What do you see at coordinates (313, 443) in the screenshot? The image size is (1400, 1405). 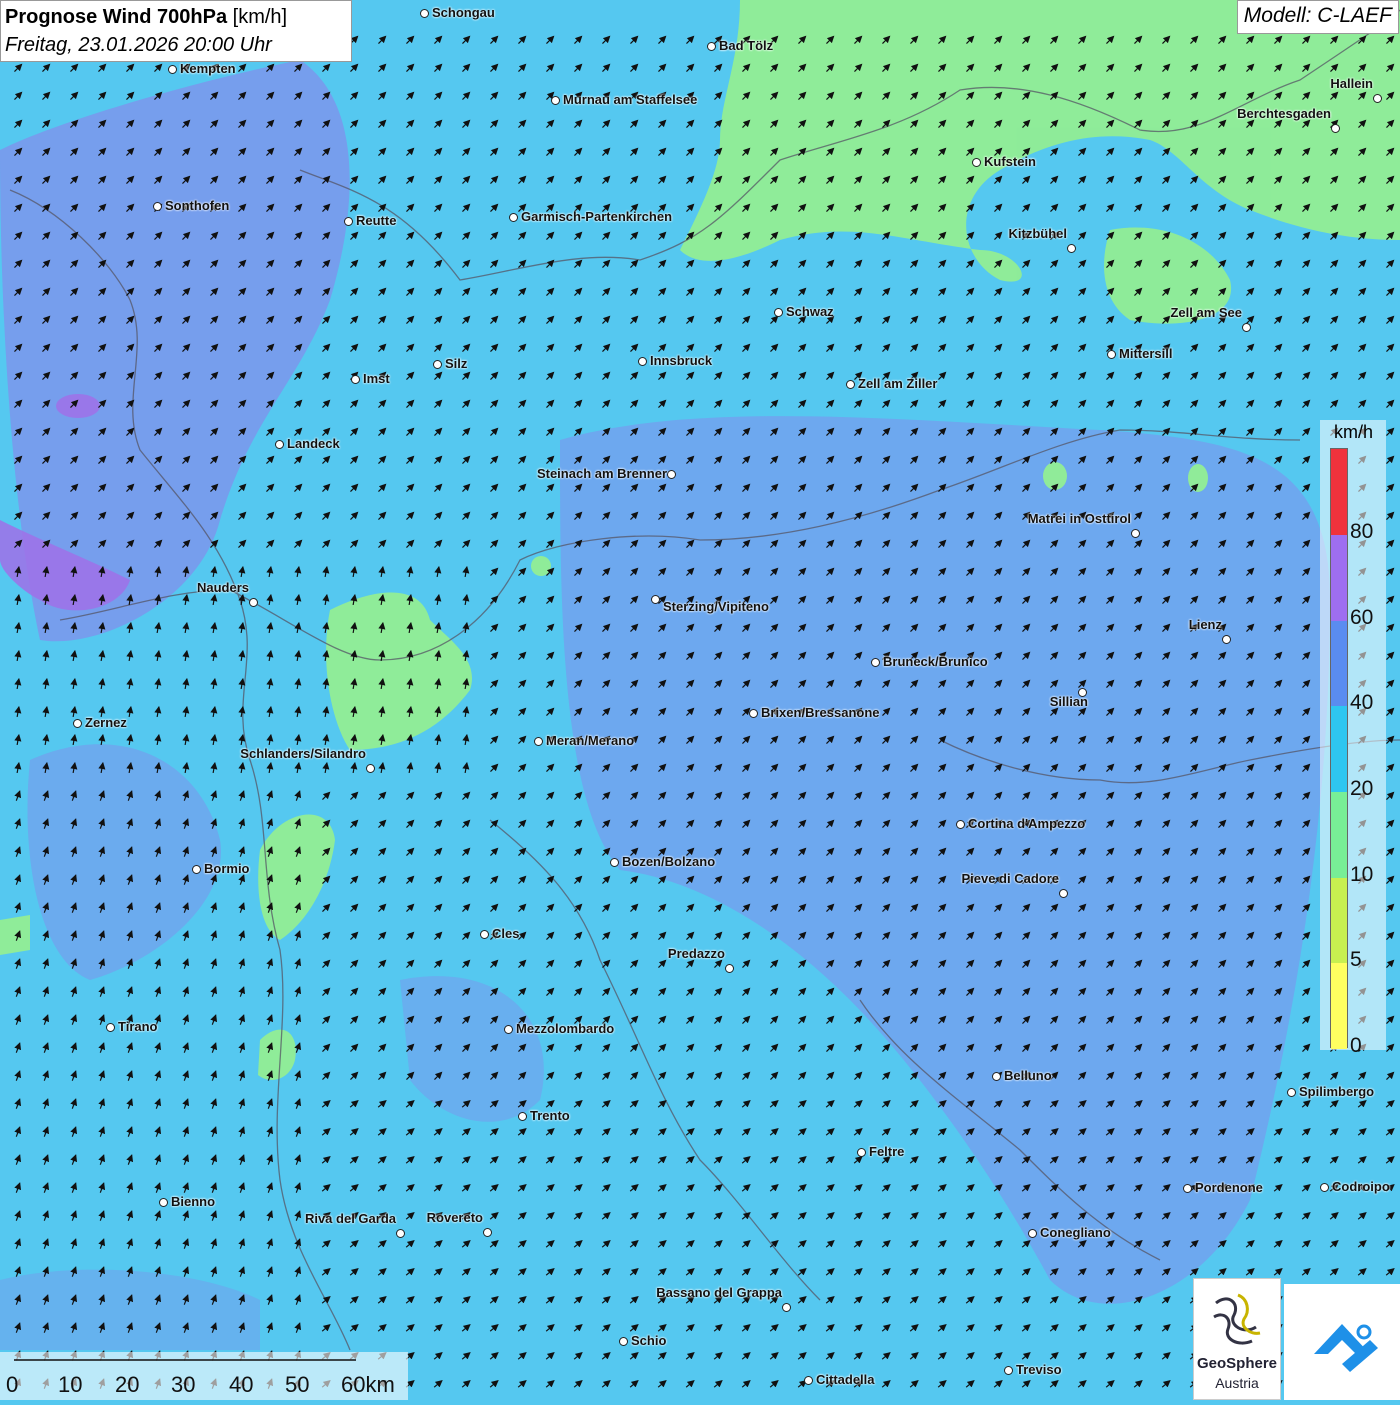 I see `city-label: Landeck` at bounding box center [313, 443].